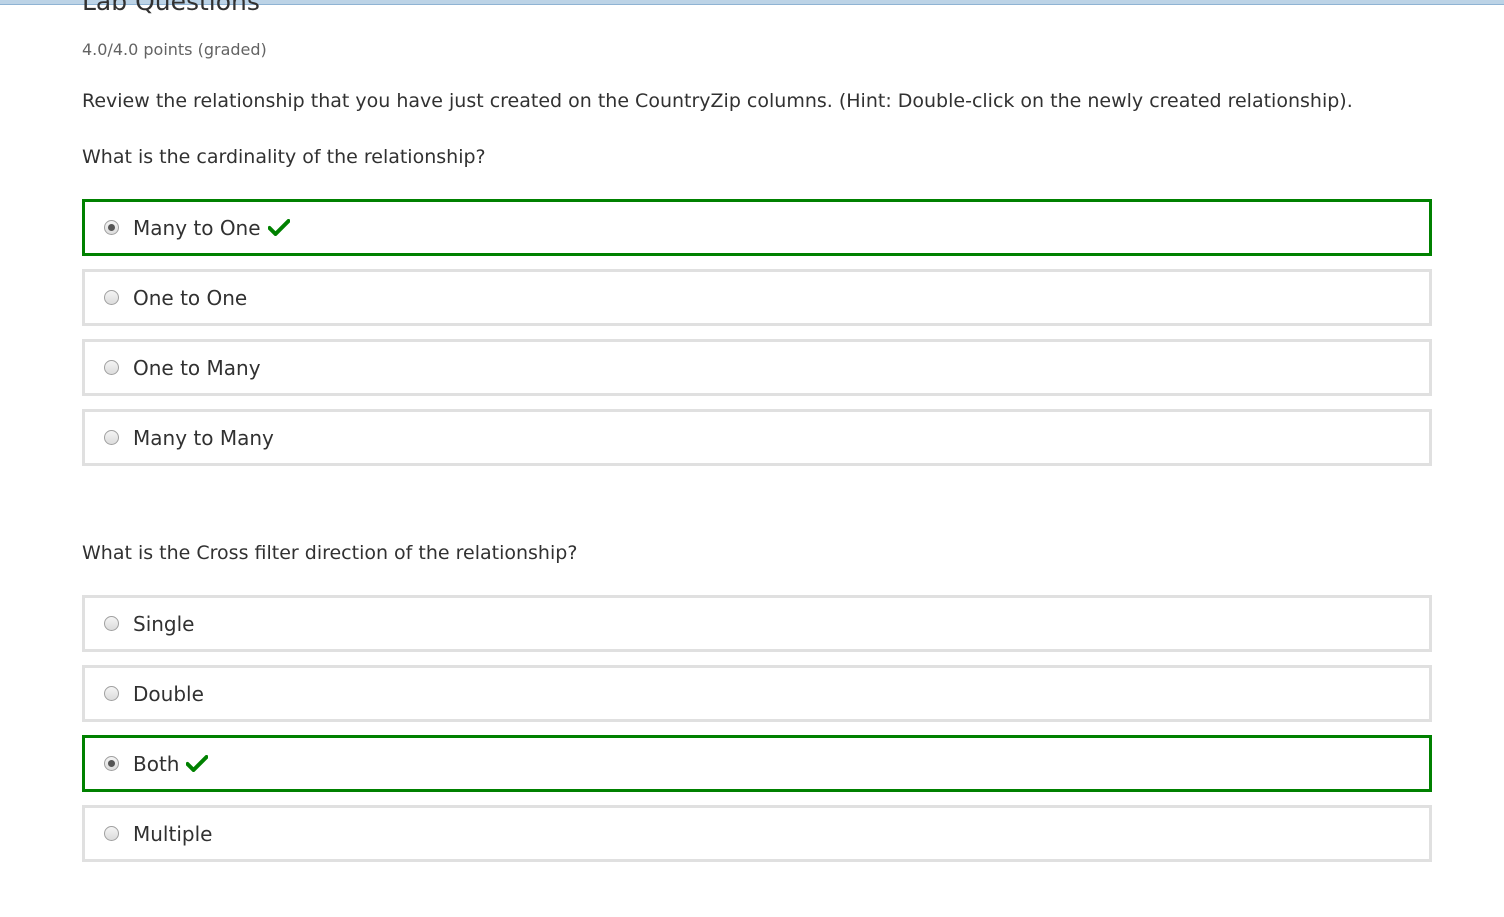  What do you see at coordinates (168, 693) in the screenshot?
I see `choice-label: Double` at bounding box center [168, 693].